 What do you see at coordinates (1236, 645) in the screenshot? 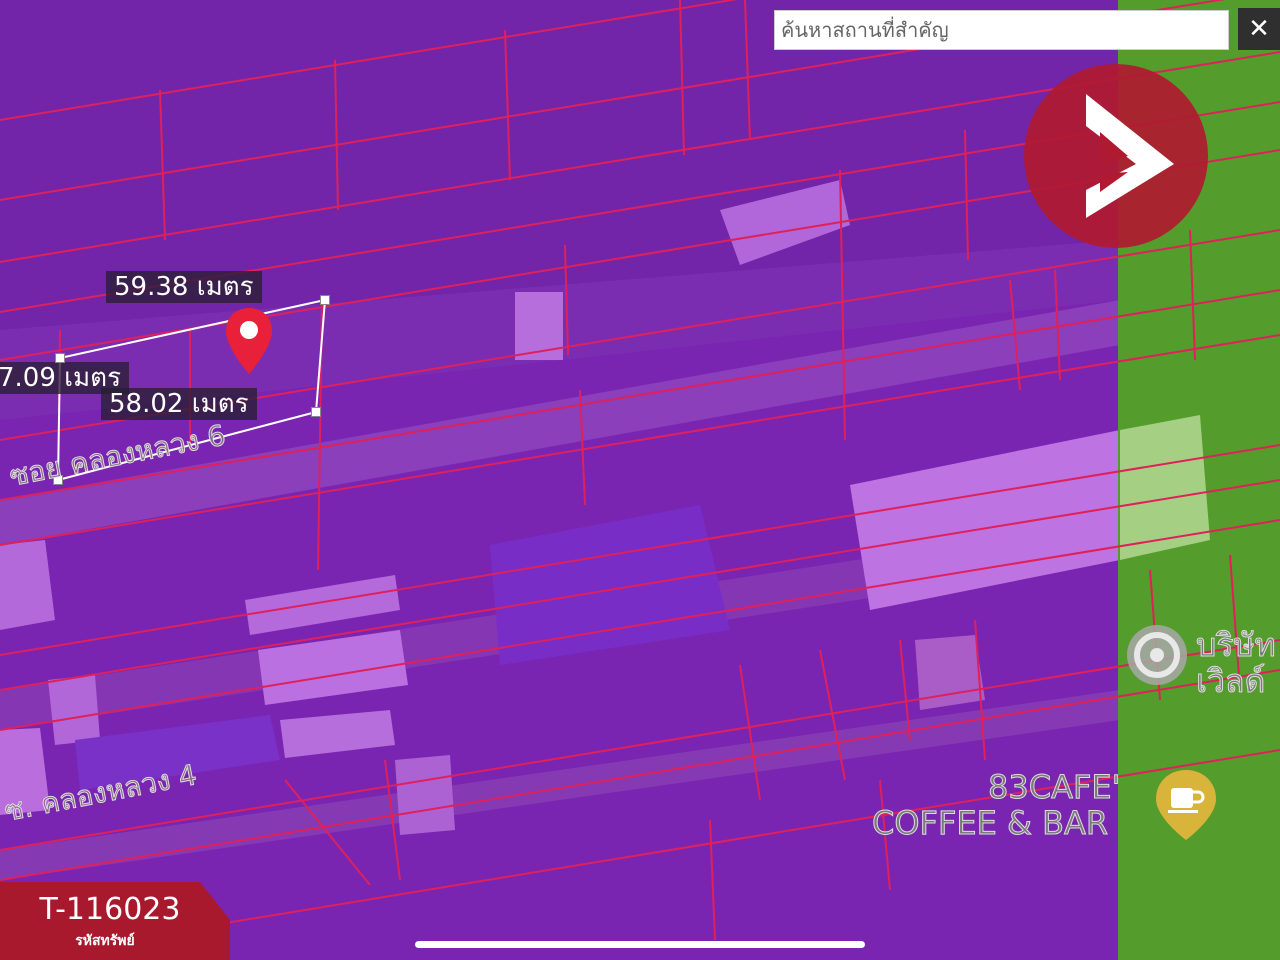
I see `poi-company-line1: บริษัท` at bounding box center [1236, 645].